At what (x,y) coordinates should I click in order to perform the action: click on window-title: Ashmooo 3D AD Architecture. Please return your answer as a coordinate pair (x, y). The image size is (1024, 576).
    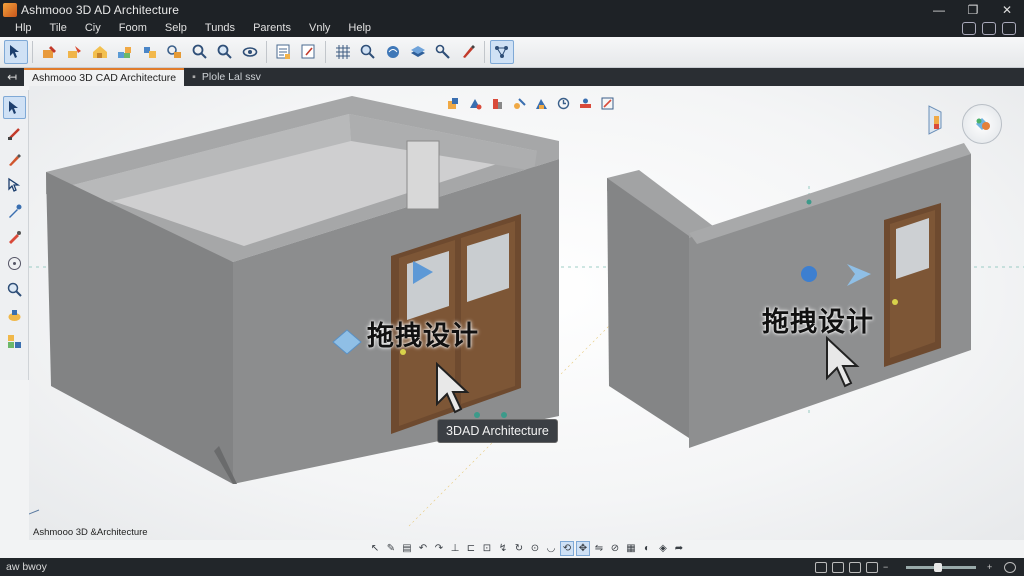
    Looking at the image, I should click on (100, 9).